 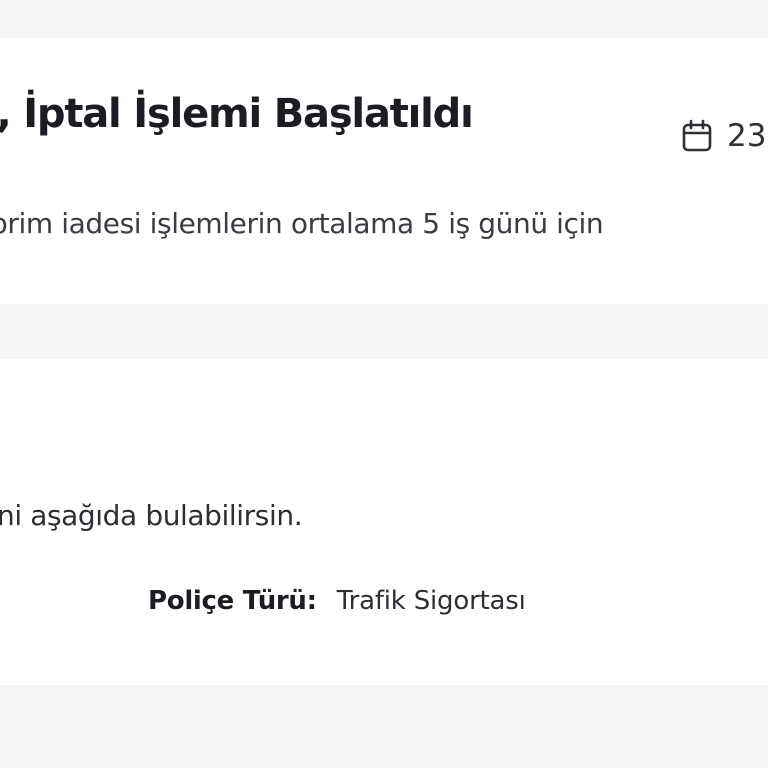 I want to click on policy-intro-text: ni aşağıda bulabilirsin., so click(x=151, y=515).